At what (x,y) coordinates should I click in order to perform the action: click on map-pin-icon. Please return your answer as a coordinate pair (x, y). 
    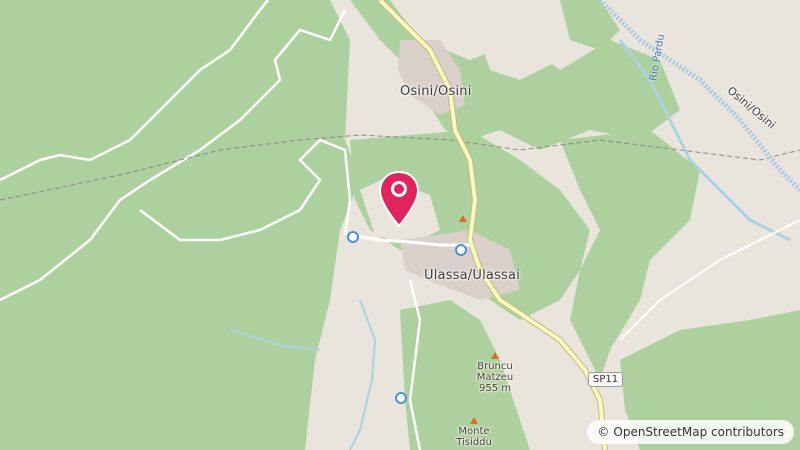
    Looking at the image, I should click on (399, 199).